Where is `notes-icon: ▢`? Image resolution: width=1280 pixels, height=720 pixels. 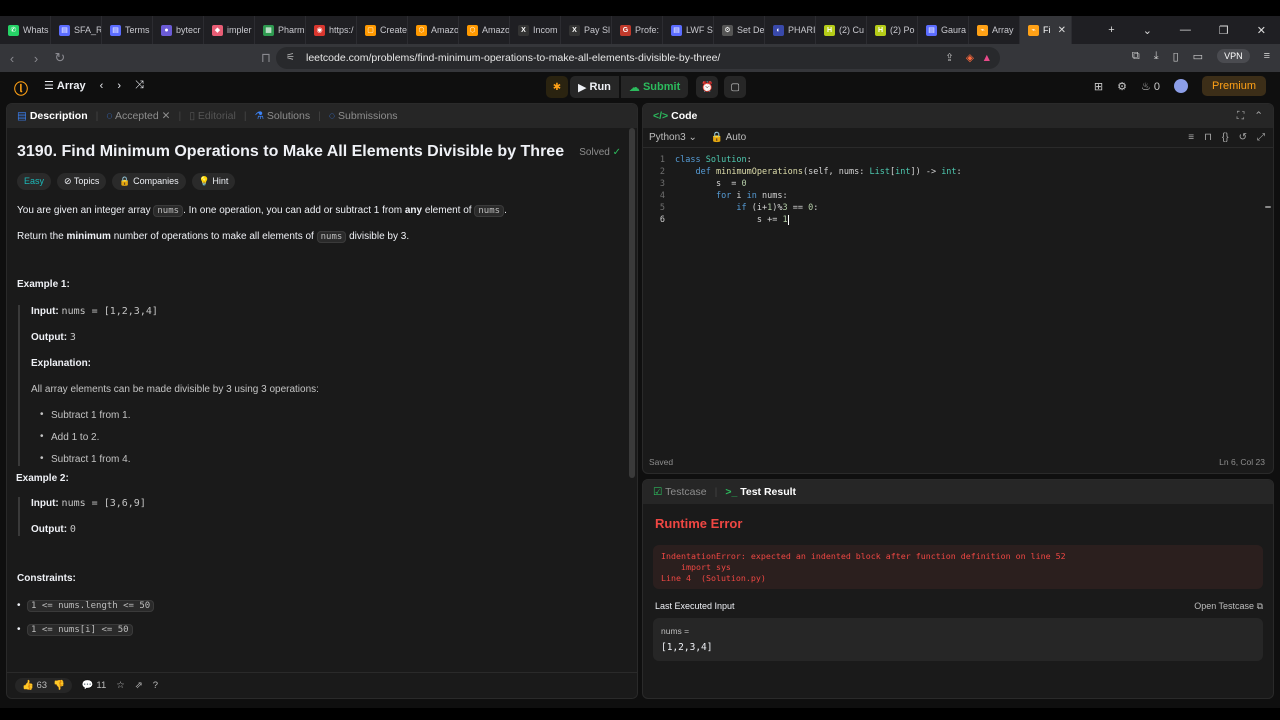 notes-icon: ▢ is located at coordinates (735, 87).